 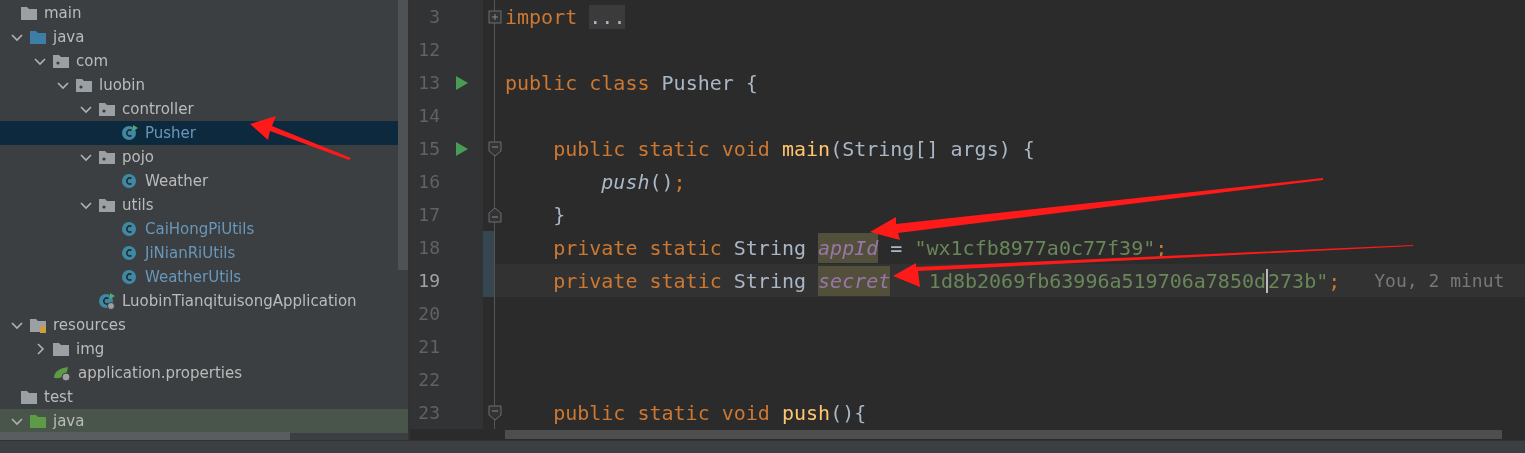 I want to click on tree-item: resources, so click(x=89, y=325).